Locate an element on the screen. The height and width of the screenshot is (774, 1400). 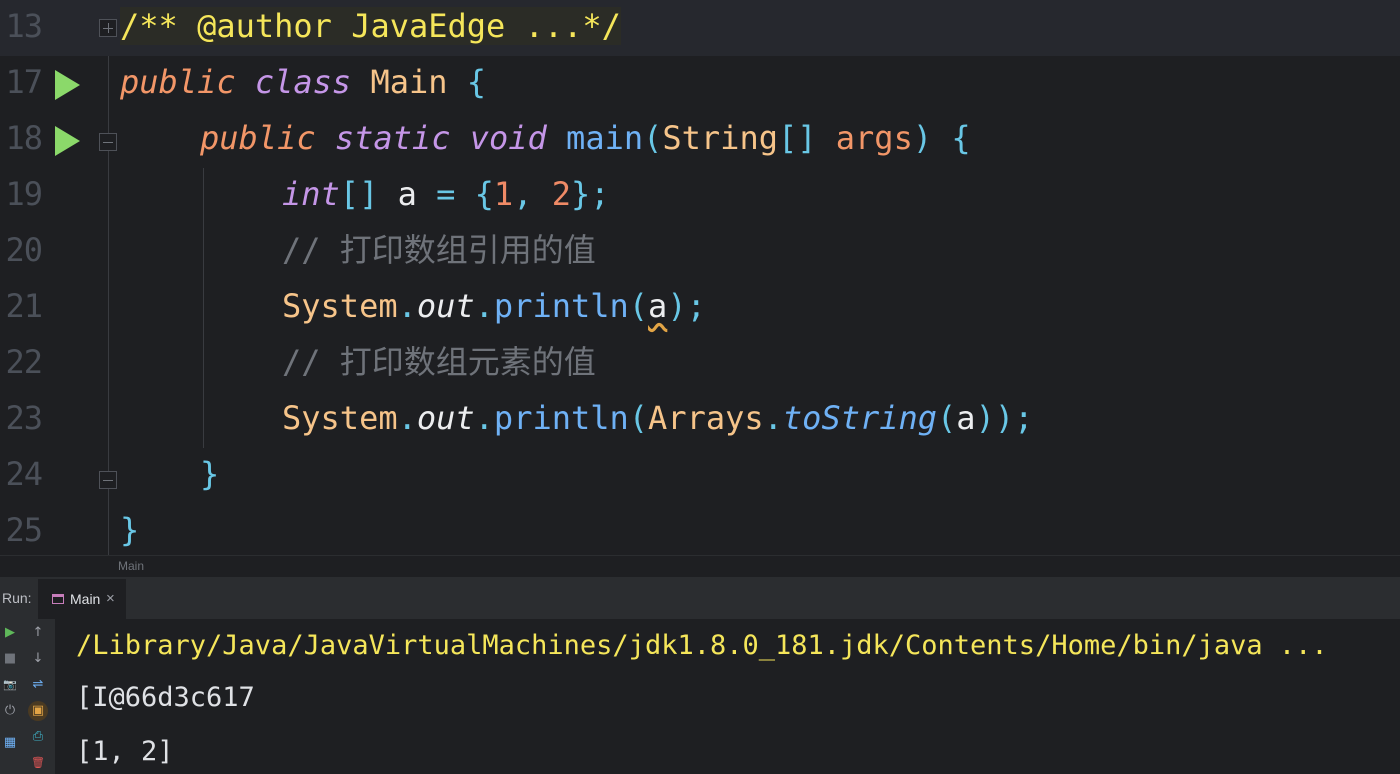
line-number: 23 is located at coordinates (24, 418).